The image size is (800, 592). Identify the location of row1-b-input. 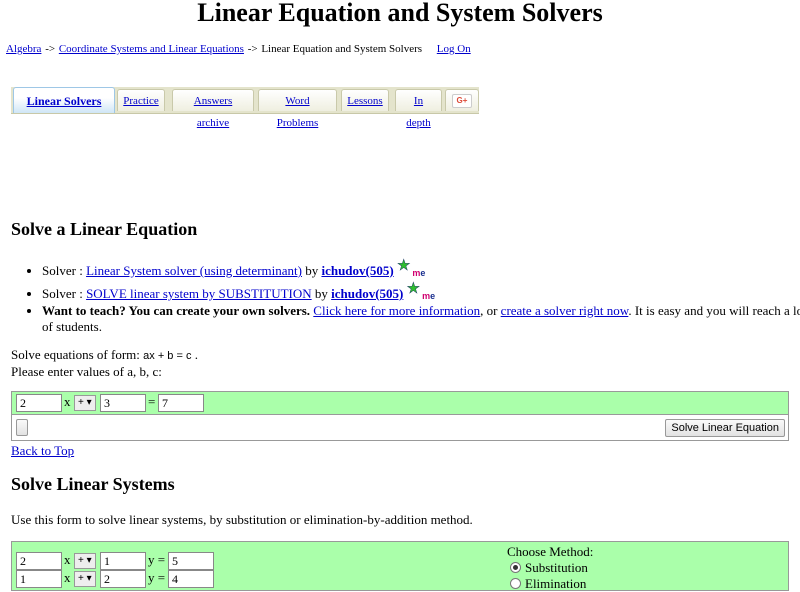
(123, 561).